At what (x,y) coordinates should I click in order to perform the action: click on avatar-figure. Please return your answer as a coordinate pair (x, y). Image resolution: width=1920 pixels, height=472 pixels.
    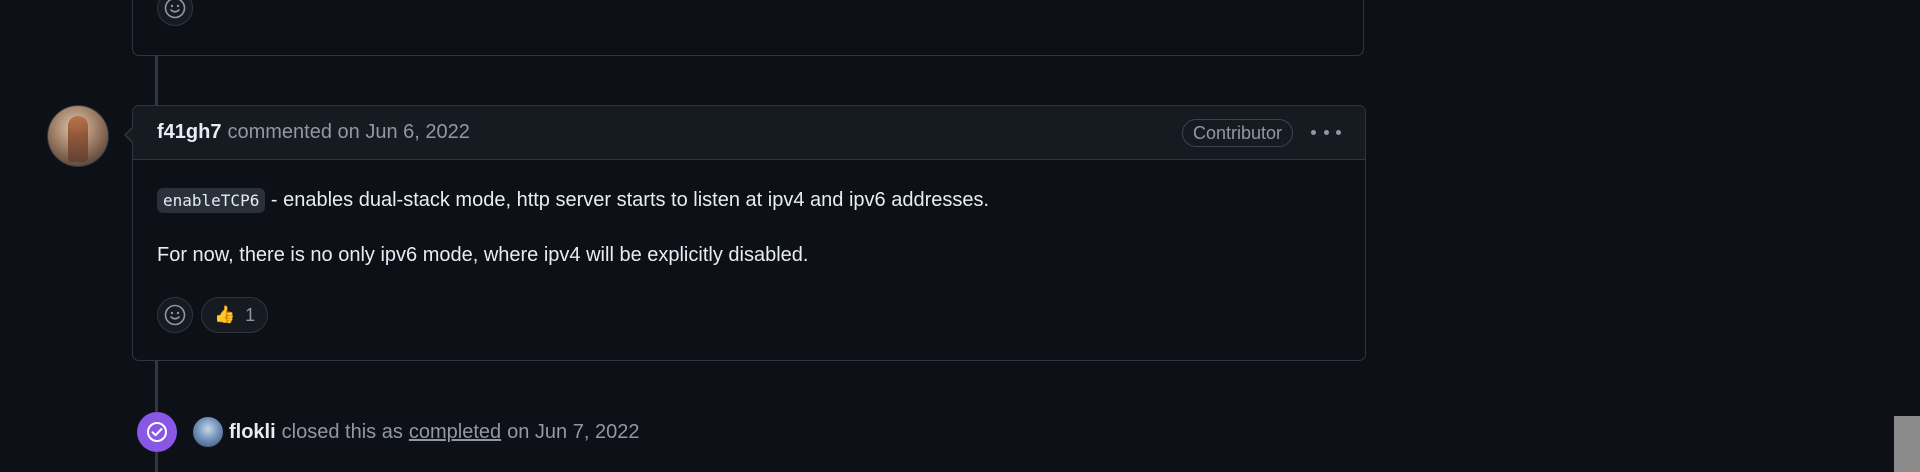
    Looking at the image, I should click on (78, 139).